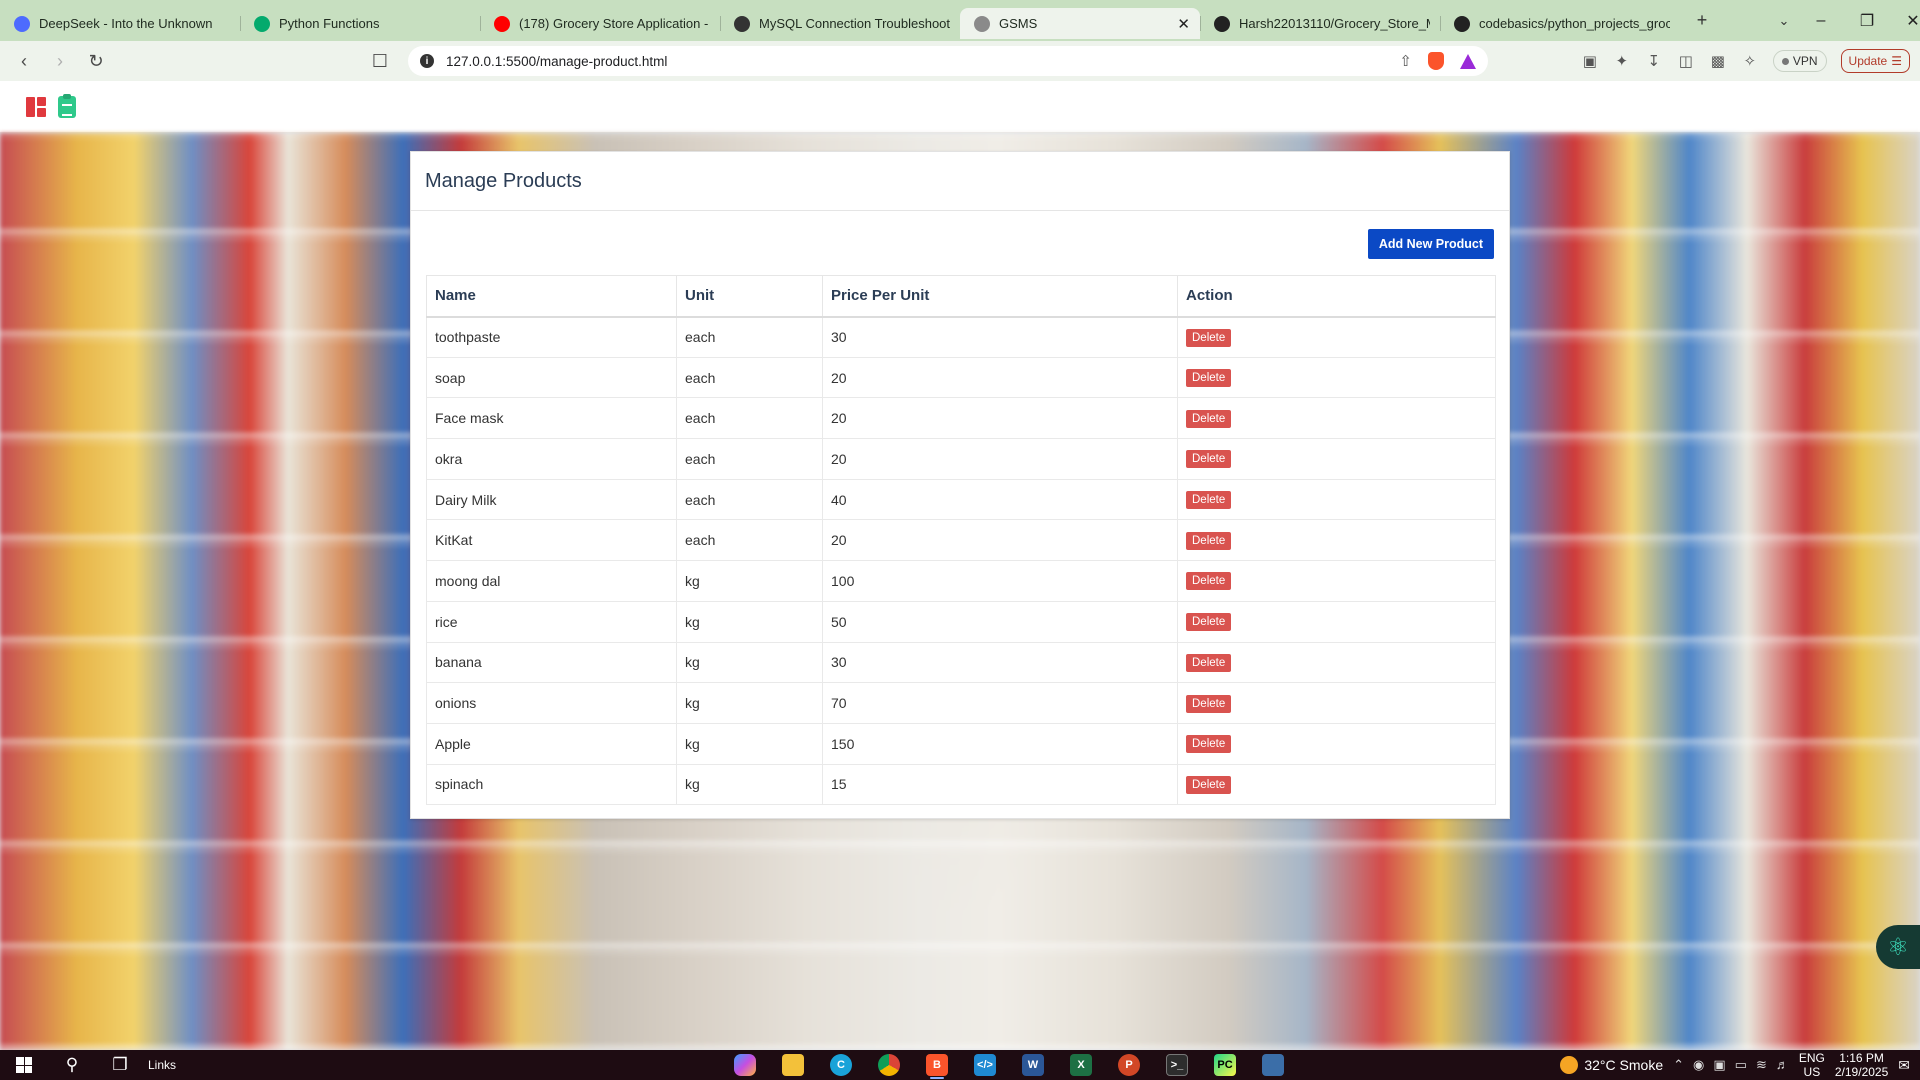 The image size is (1920, 1080). What do you see at coordinates (1177, 1065) in the screenshot?
I see `terminal-icon: >_` at bounding box center [1177, 1065].